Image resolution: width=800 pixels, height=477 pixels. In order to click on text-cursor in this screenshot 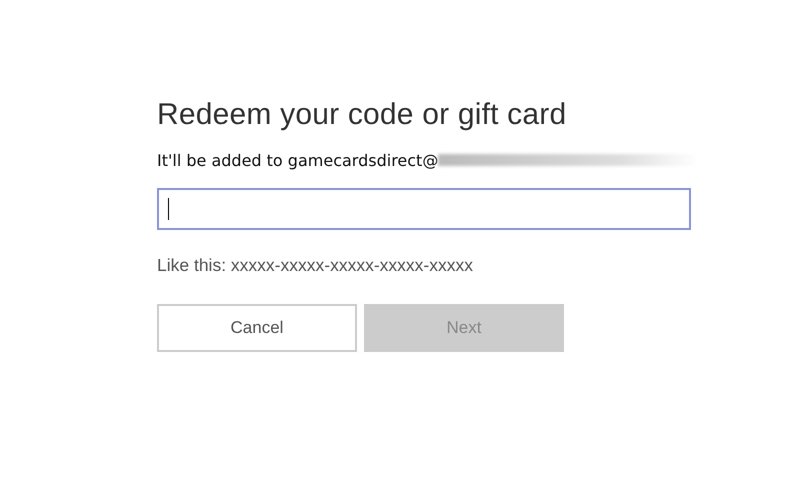, I will do `click(168, 209)`.